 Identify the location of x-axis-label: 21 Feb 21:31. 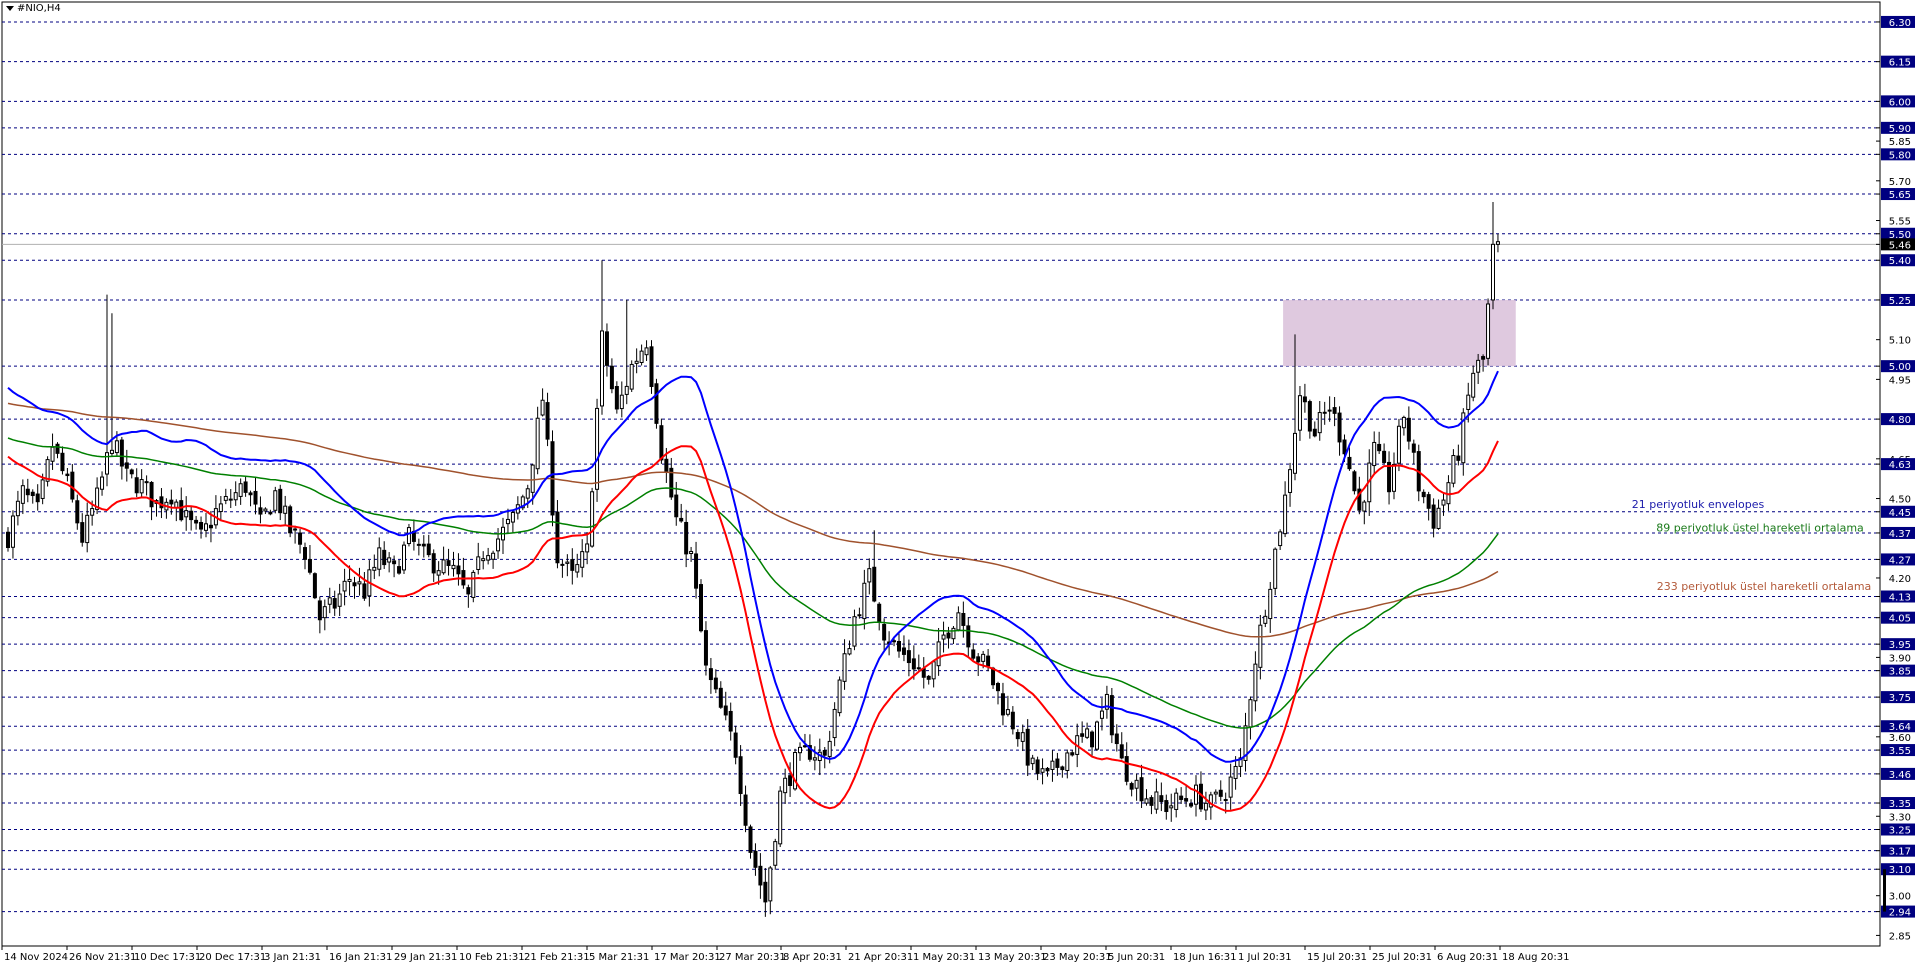
(557, 957).